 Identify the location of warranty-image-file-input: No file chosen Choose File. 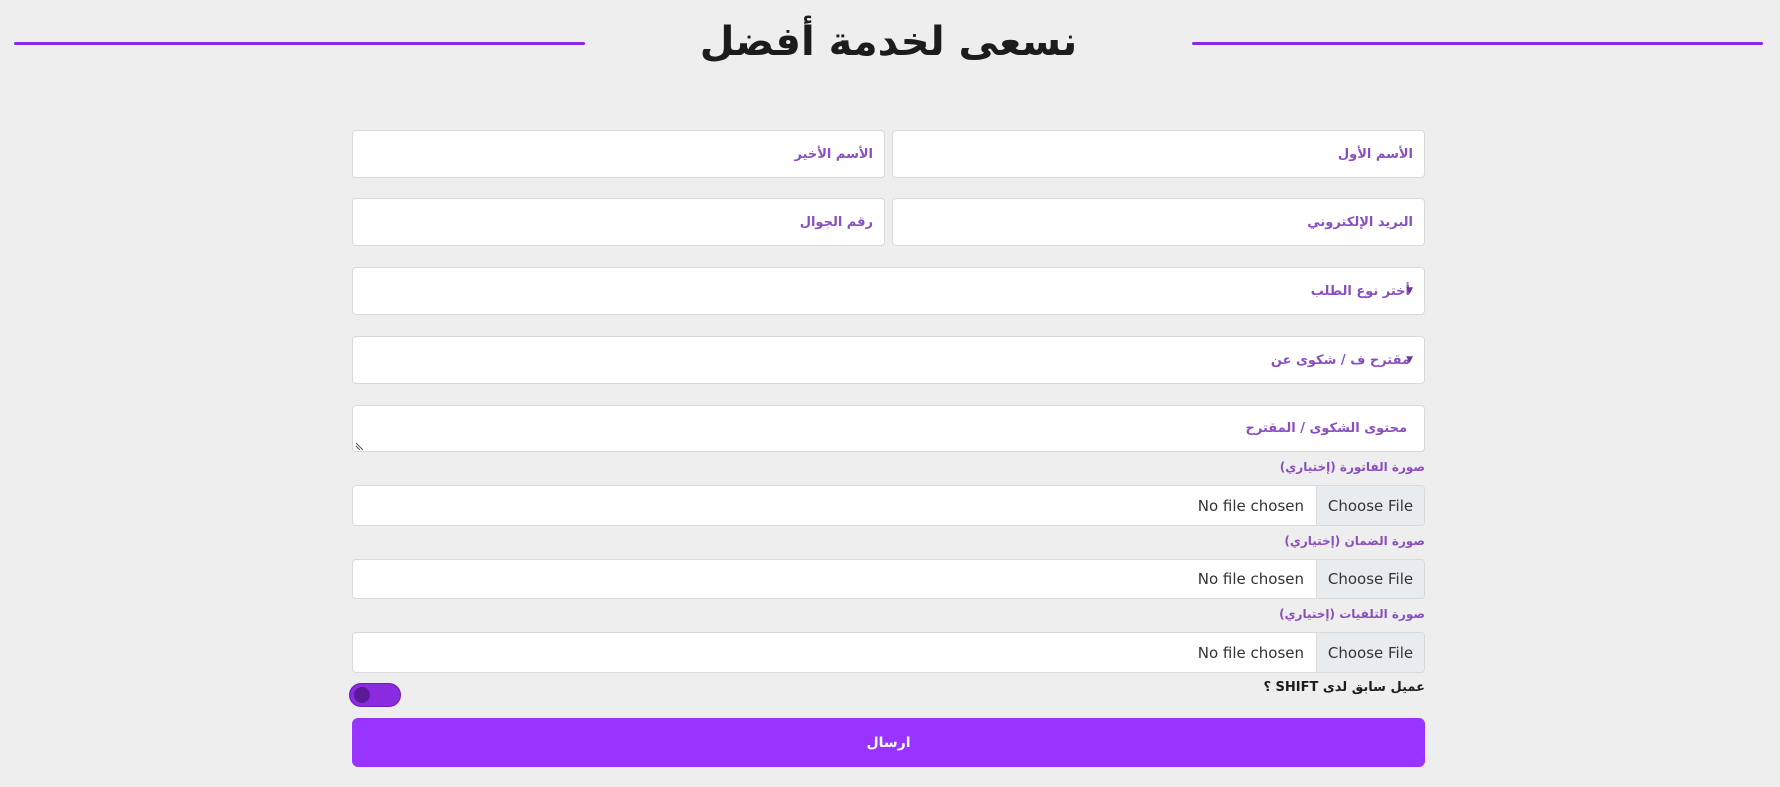
(888, 579).